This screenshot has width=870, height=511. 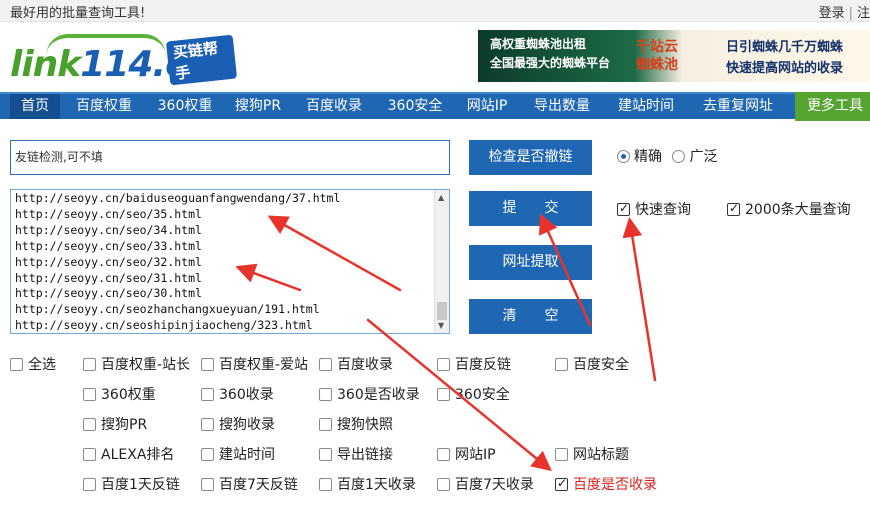 I want to click on extract-url-button: 网址提取, so click(x=530, y=262).